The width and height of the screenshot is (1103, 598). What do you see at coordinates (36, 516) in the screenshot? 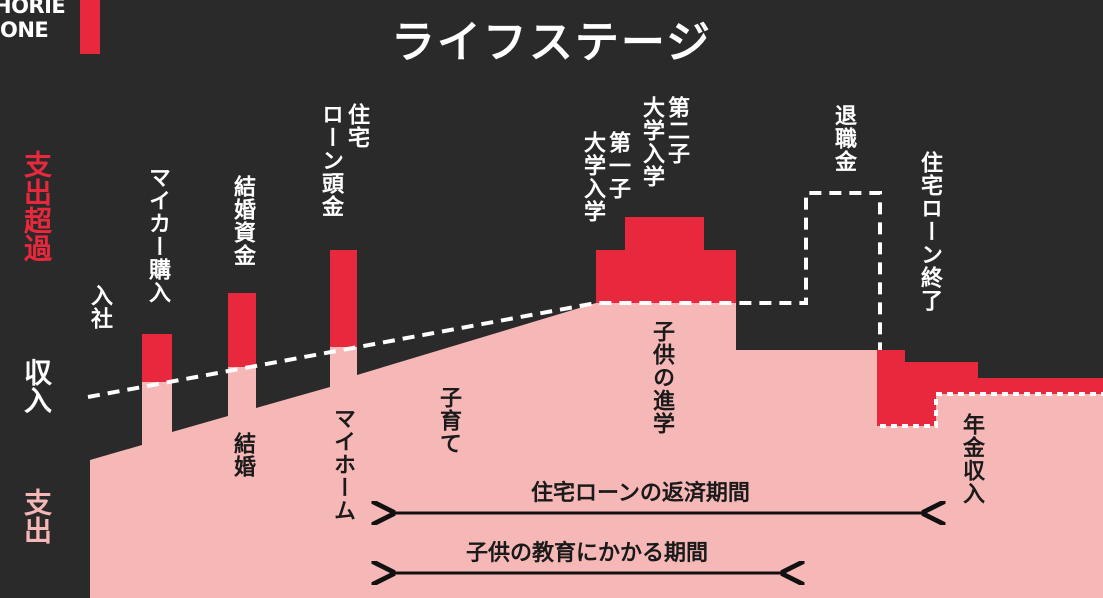
I see `legend-expense: 支出` at bounding box center [36, 516].